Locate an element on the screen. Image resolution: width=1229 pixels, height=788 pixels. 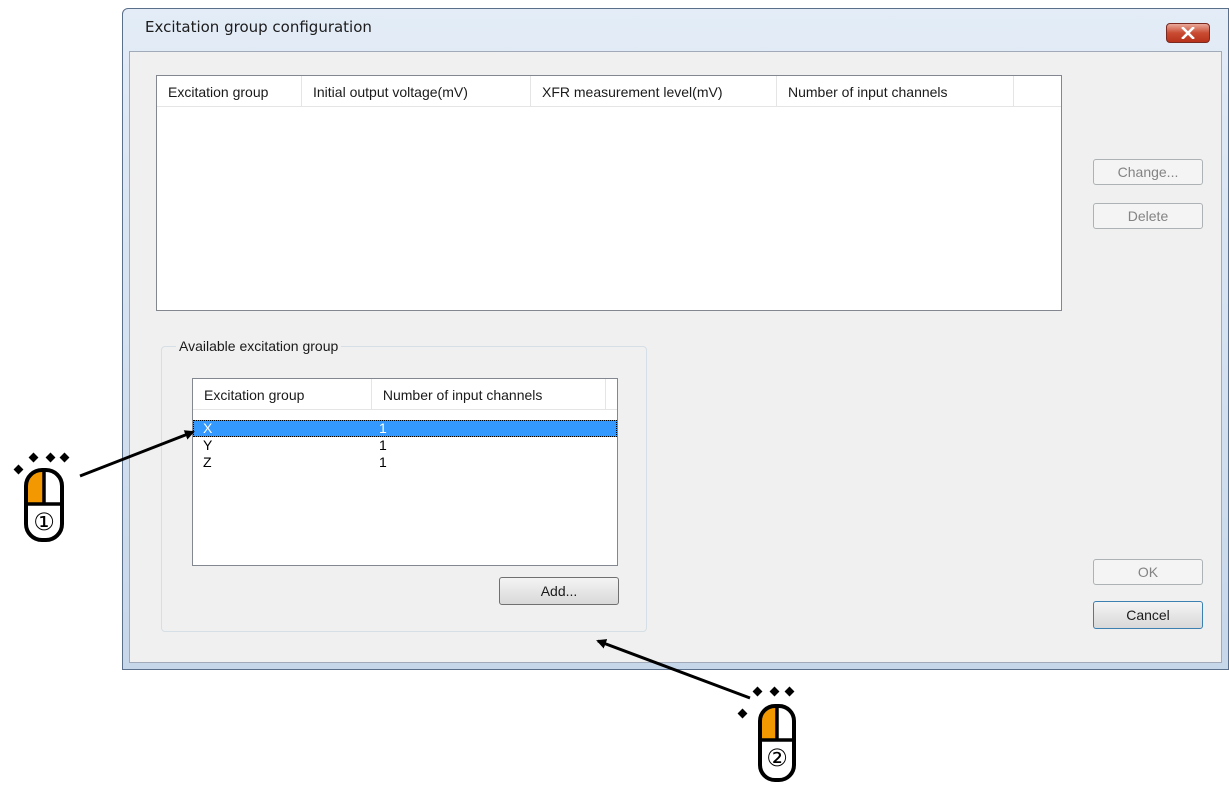
list-item-y: Y 1 is located at coordinates (405, 445).